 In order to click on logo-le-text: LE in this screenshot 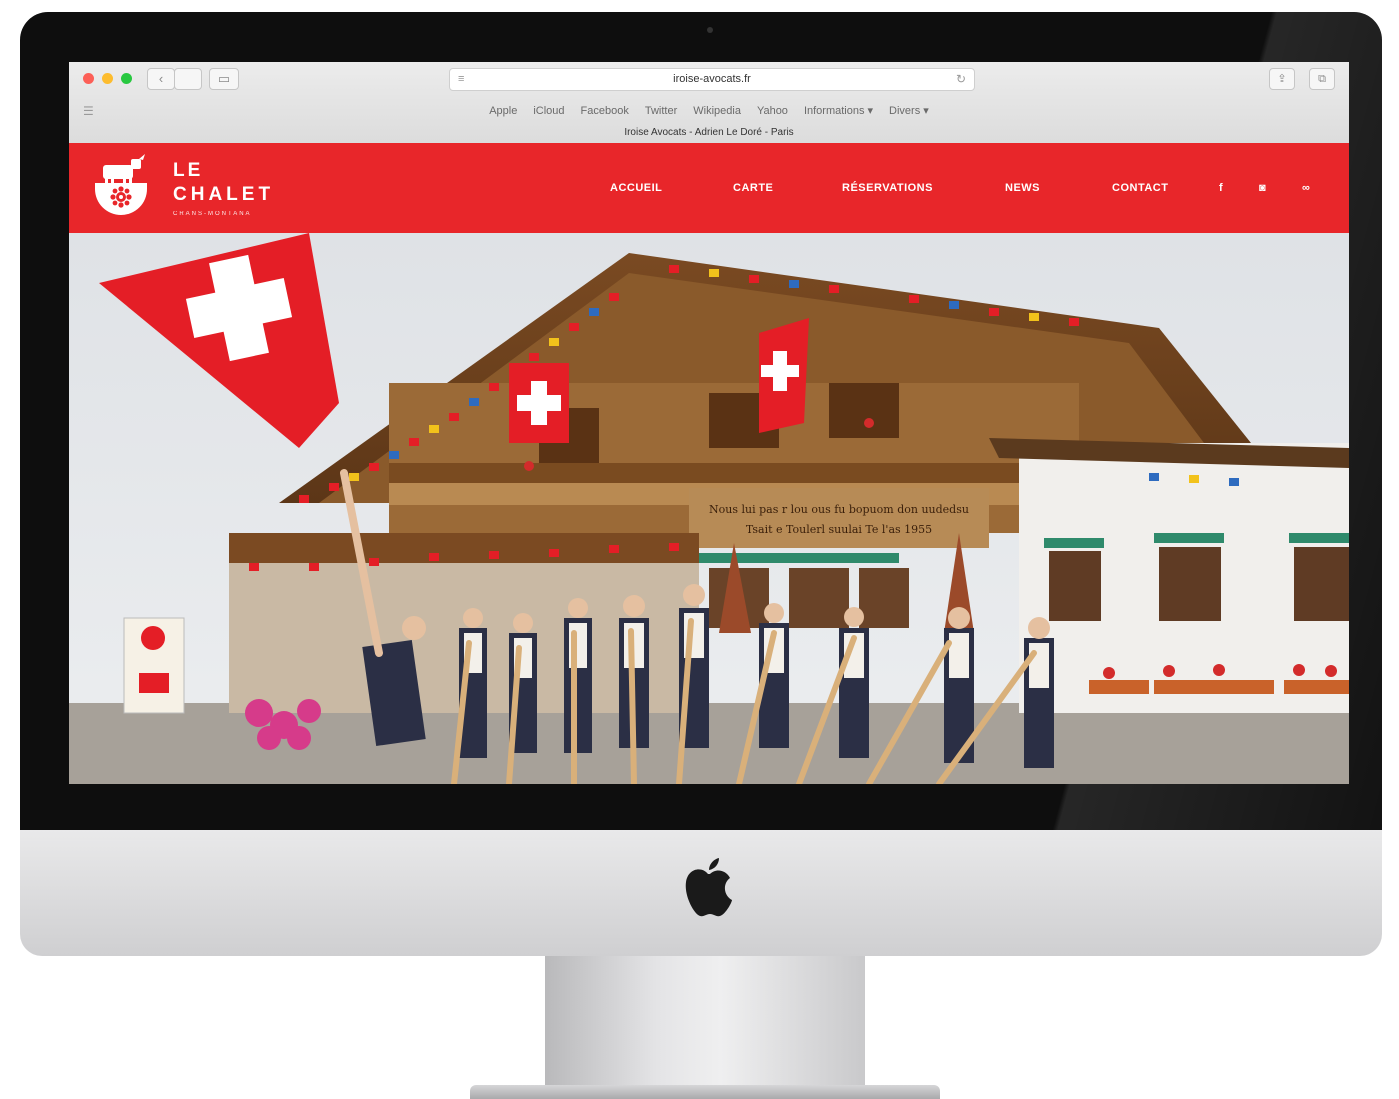, I will do `click(188, 170)`.